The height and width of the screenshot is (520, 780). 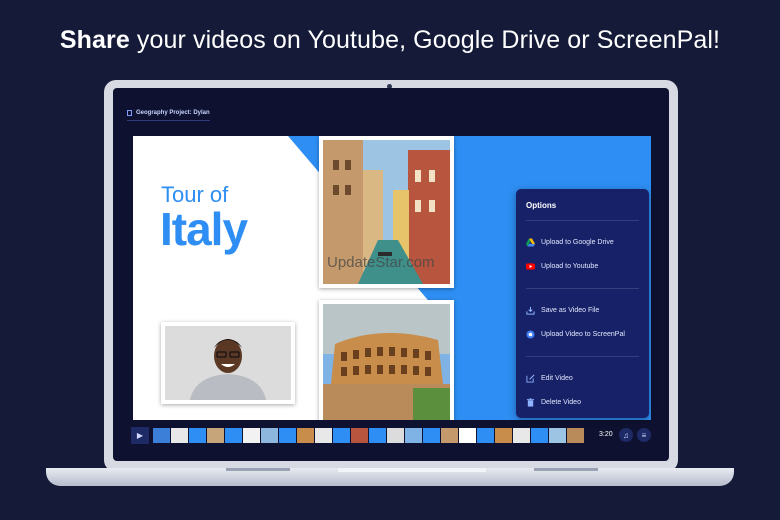 I want to click on video-duration: 3:20, so click(x=606, y=434).